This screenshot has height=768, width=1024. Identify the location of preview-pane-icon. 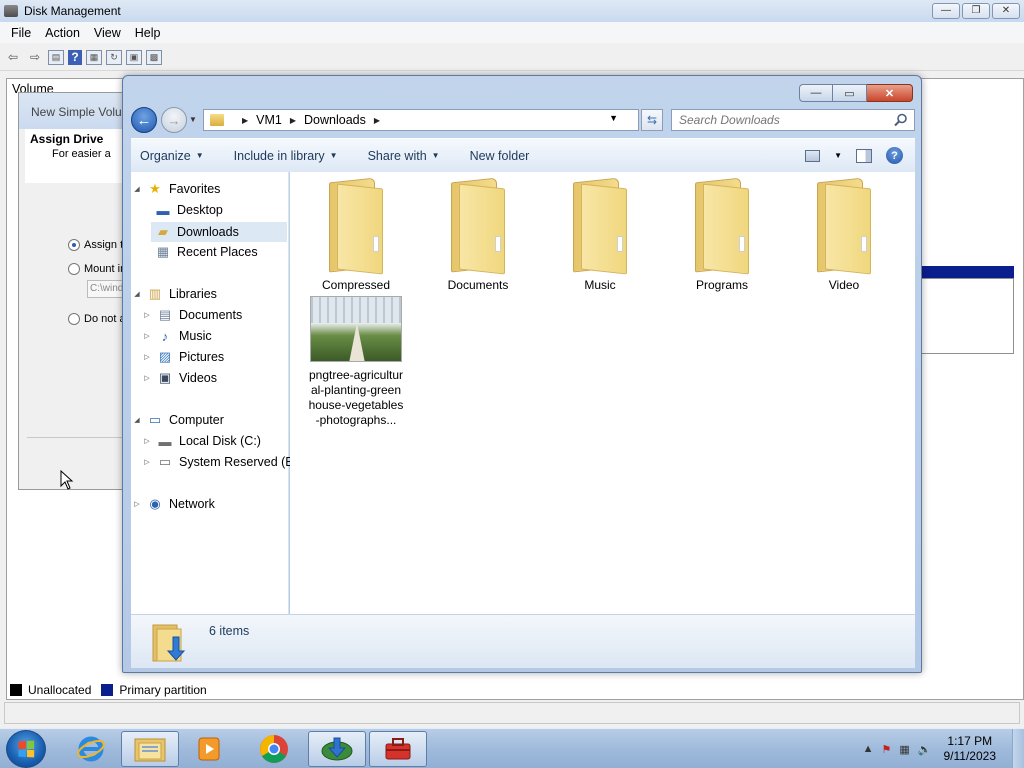
(864, 155).